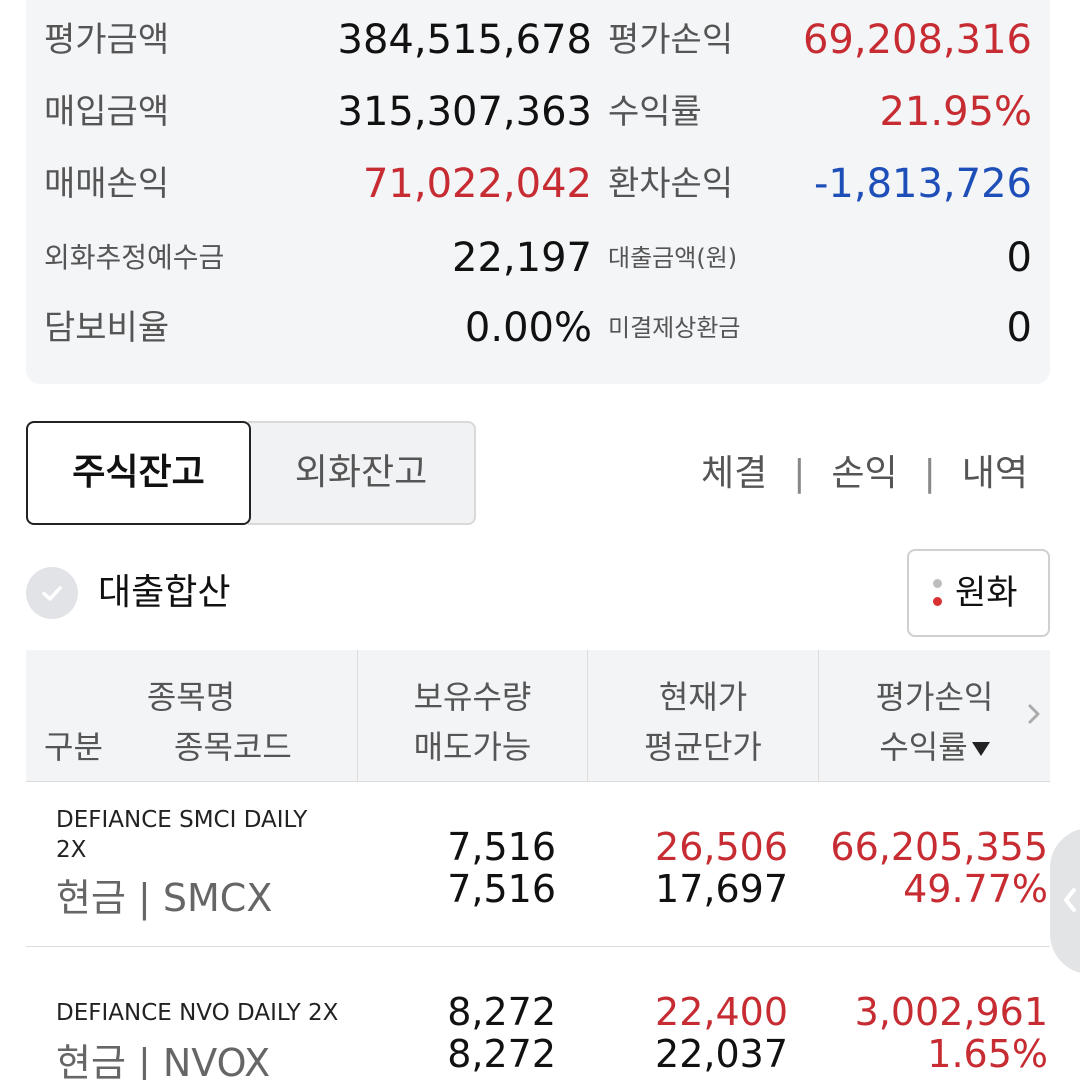  Describe the element at coordinates (501, 847) in the screenshot. I see `holding-quantity: 7,516` at that location.